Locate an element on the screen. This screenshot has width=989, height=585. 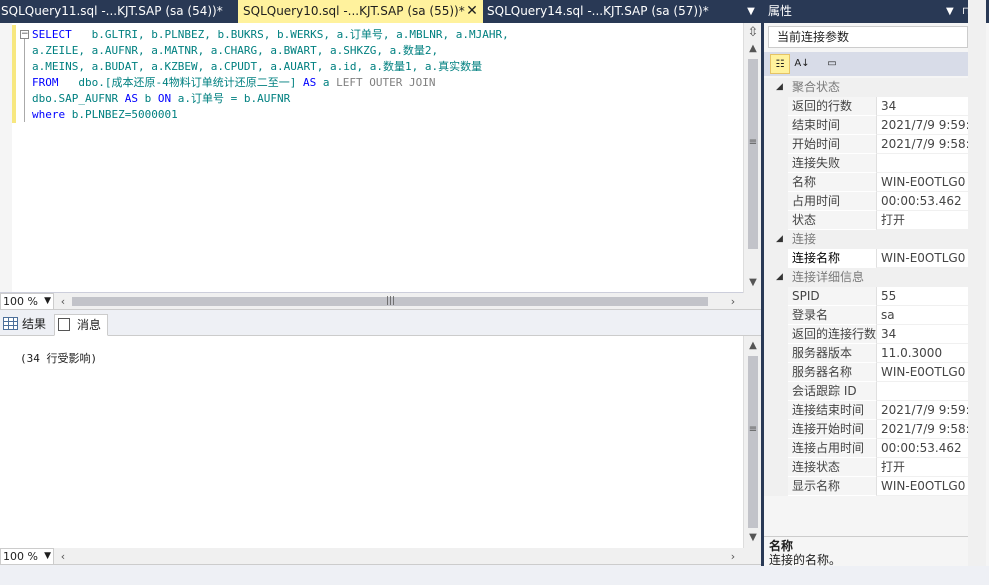
property-row: 返回的连接行数 34 is located at coordinates (866, 334).